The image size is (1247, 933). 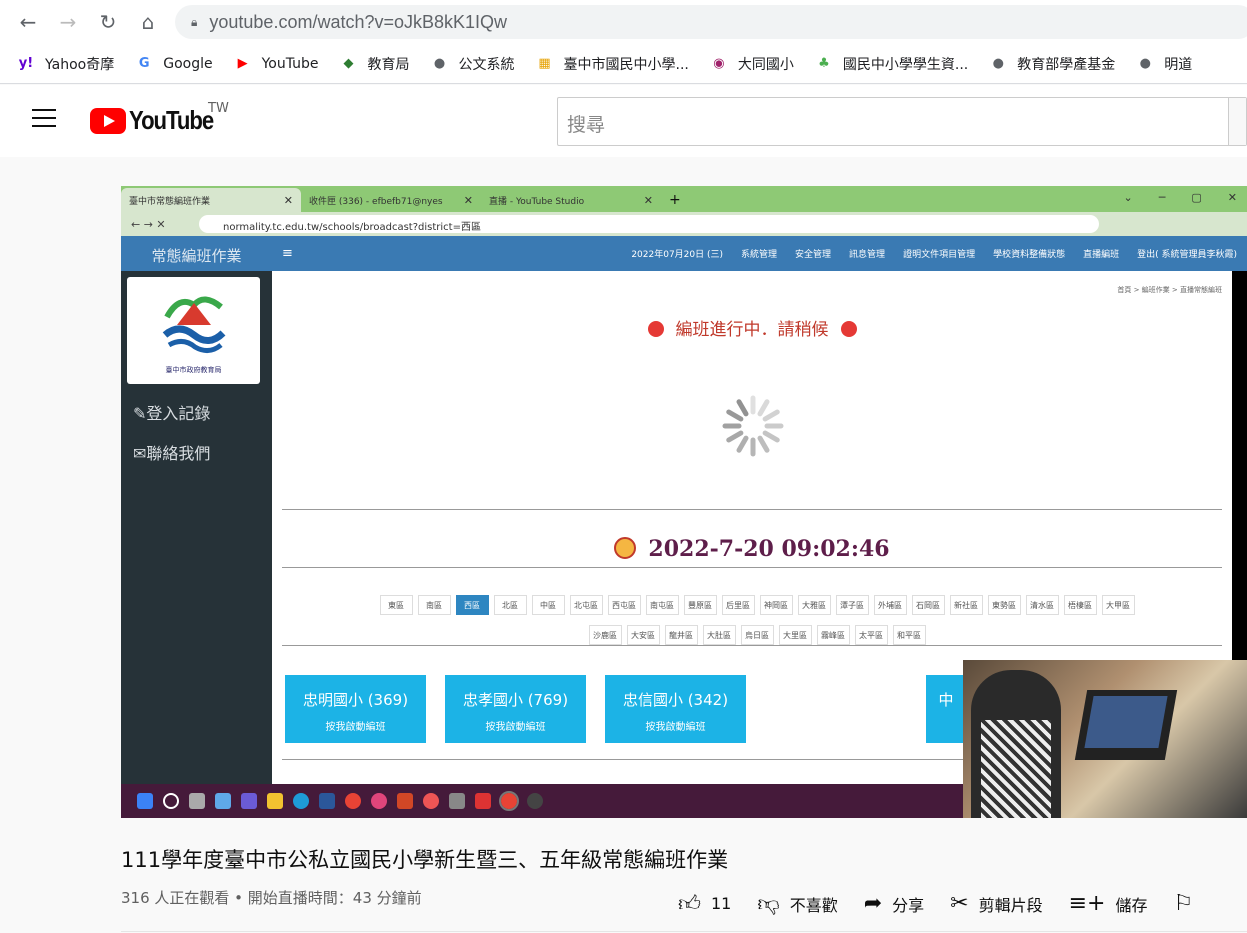 I want to click on report-button: ⚐, so click(x=1189, y=903).